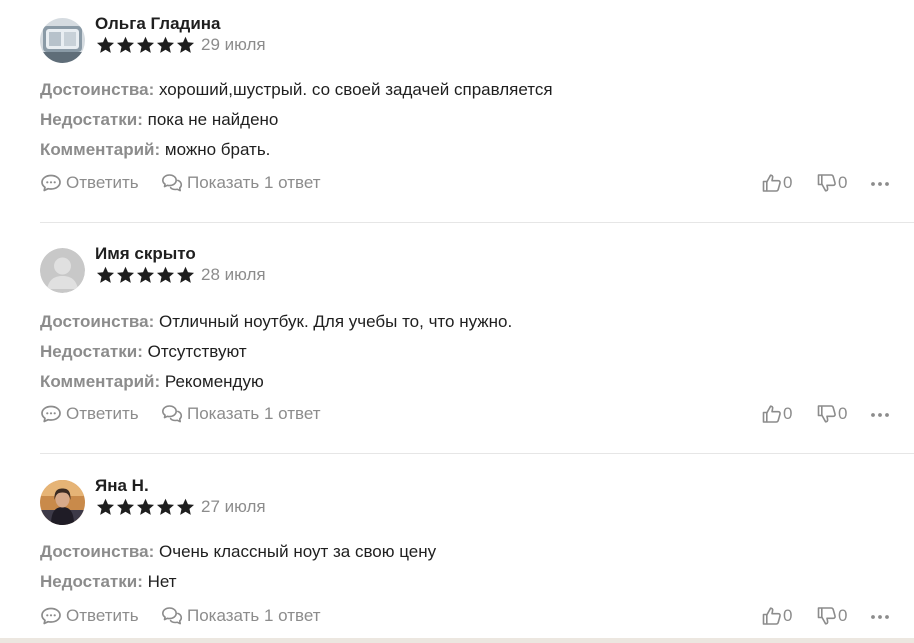 The height and width of the screenshot is (643, 914). What do you see at coordinates (298, 551) in the screenshot?
I see `pros-text: Очень классный ноут за свою цену` at bounding box center [298, 551].